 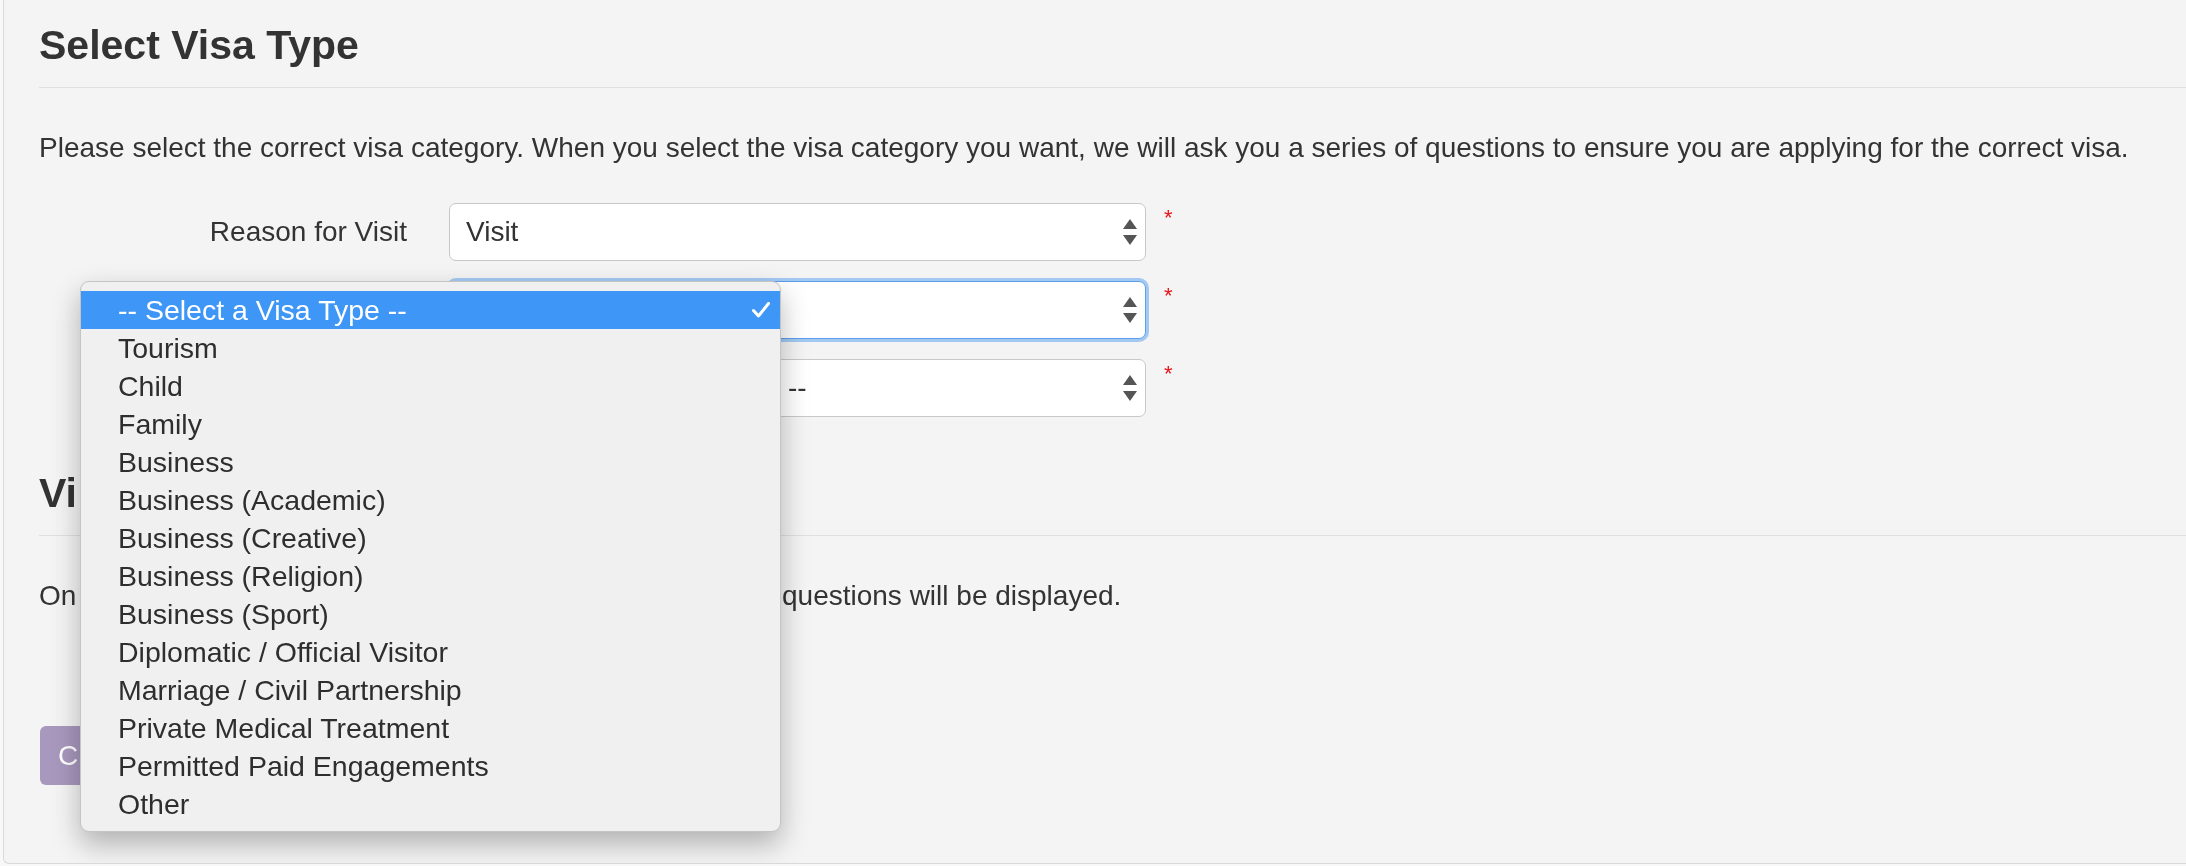 I want to click on menu-option: Business (Sport), so click(x=430, y=614).